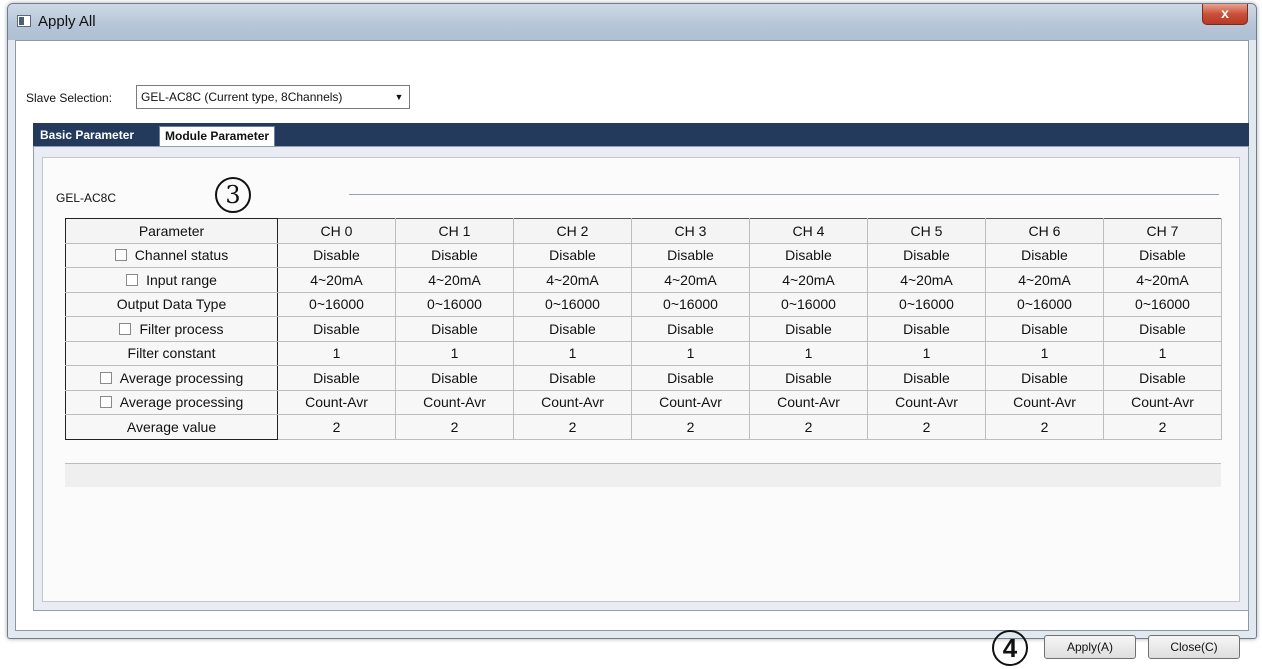 Image resolution: width=1262 pixels, height=669 pixels. What do you see at coordinates (181, 328) in the screenshot?
I see `parameter-label: Filter process` at bounding box center [181, 328].